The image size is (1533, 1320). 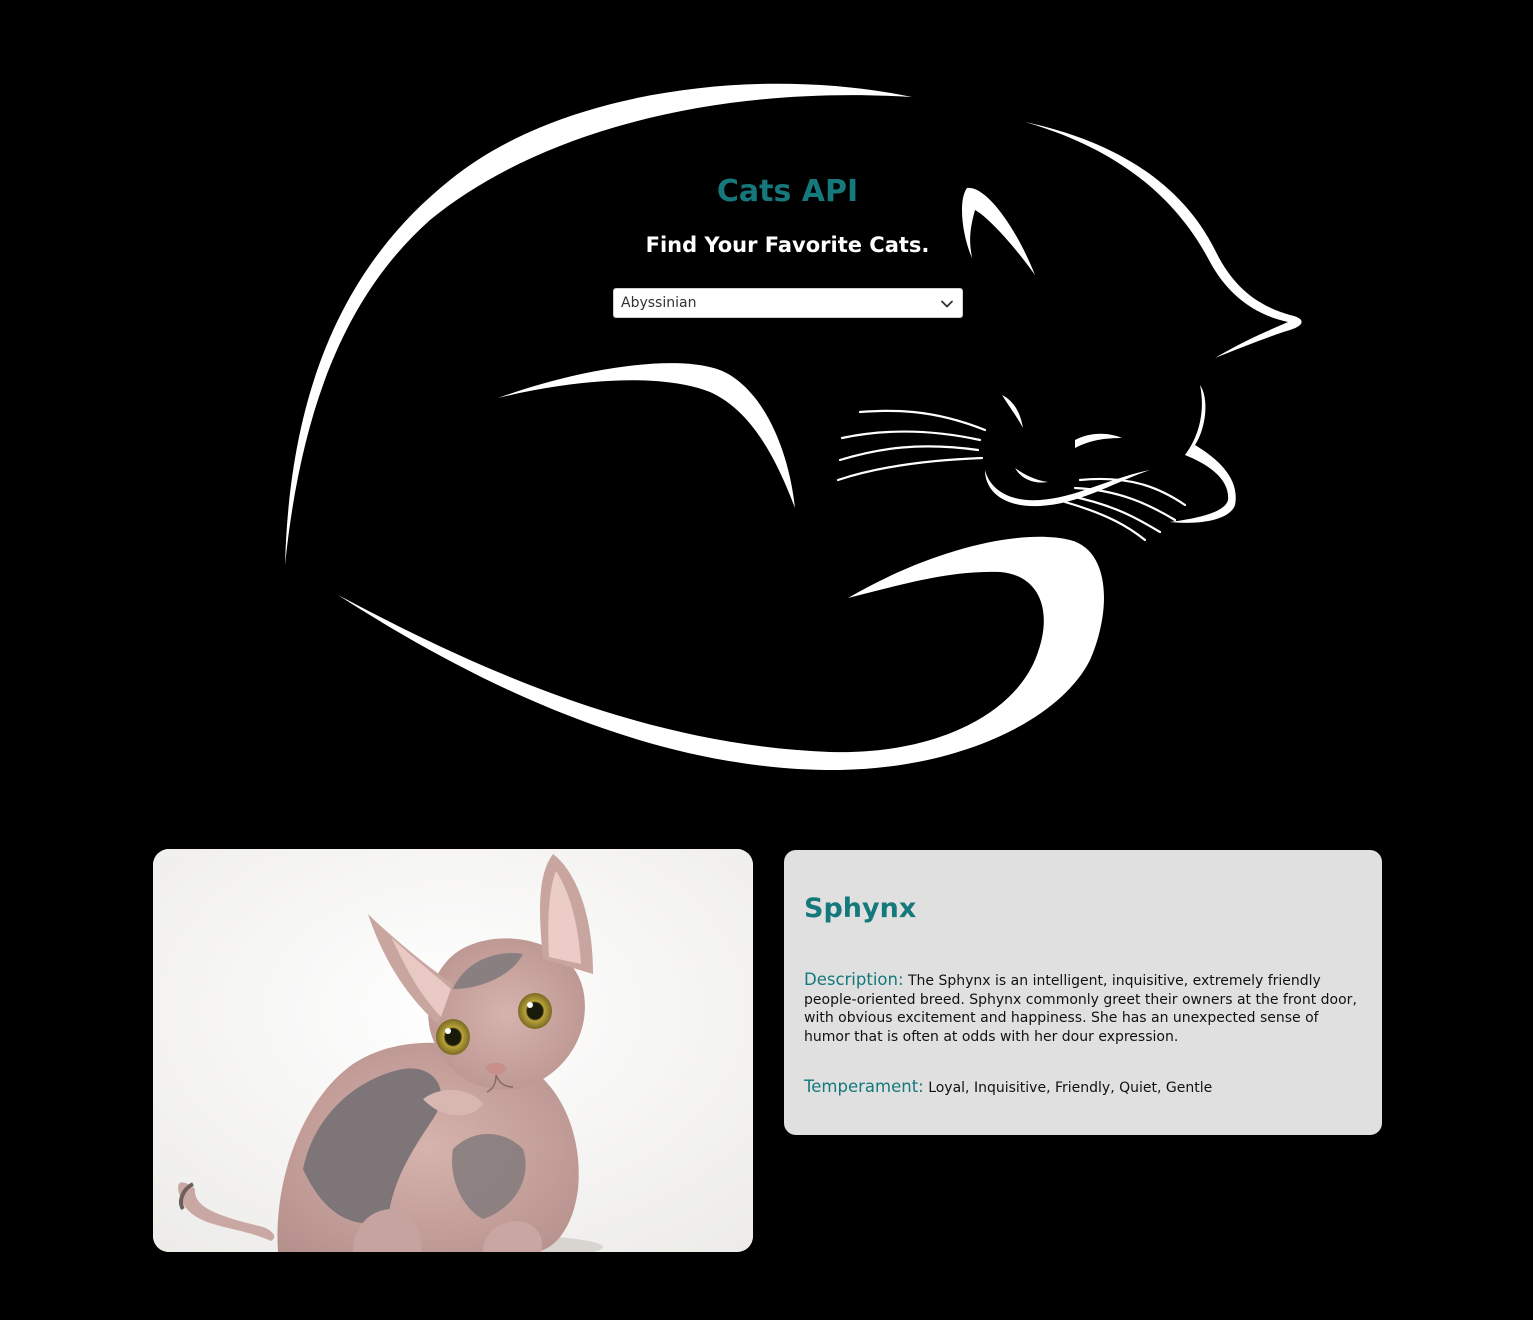 I want to click on site-title: Cats API, so click(x=787, y=191).